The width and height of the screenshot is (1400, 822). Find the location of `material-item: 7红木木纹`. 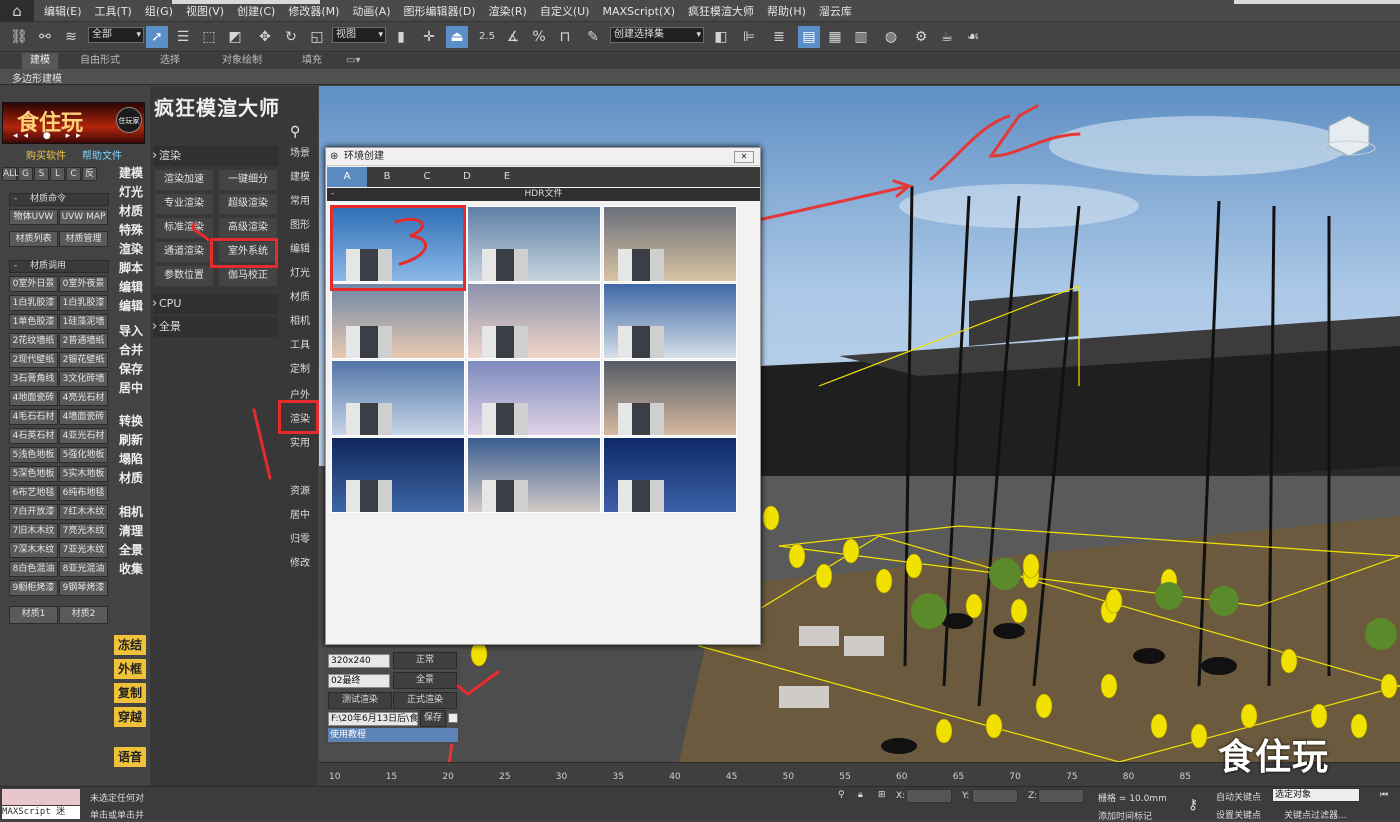

material-item: 7红木木纹 is located at coordinates (83, 512).